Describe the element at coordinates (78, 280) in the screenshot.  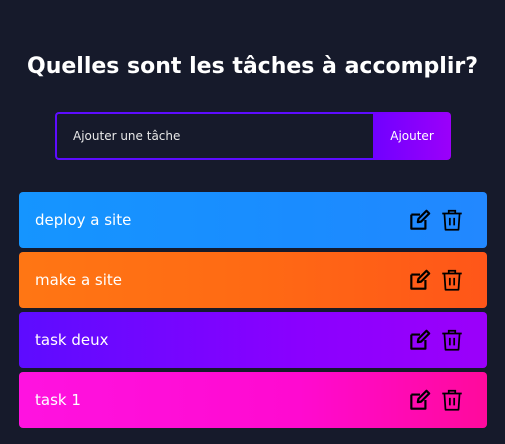
I see `todo-text: make a site` at that location.